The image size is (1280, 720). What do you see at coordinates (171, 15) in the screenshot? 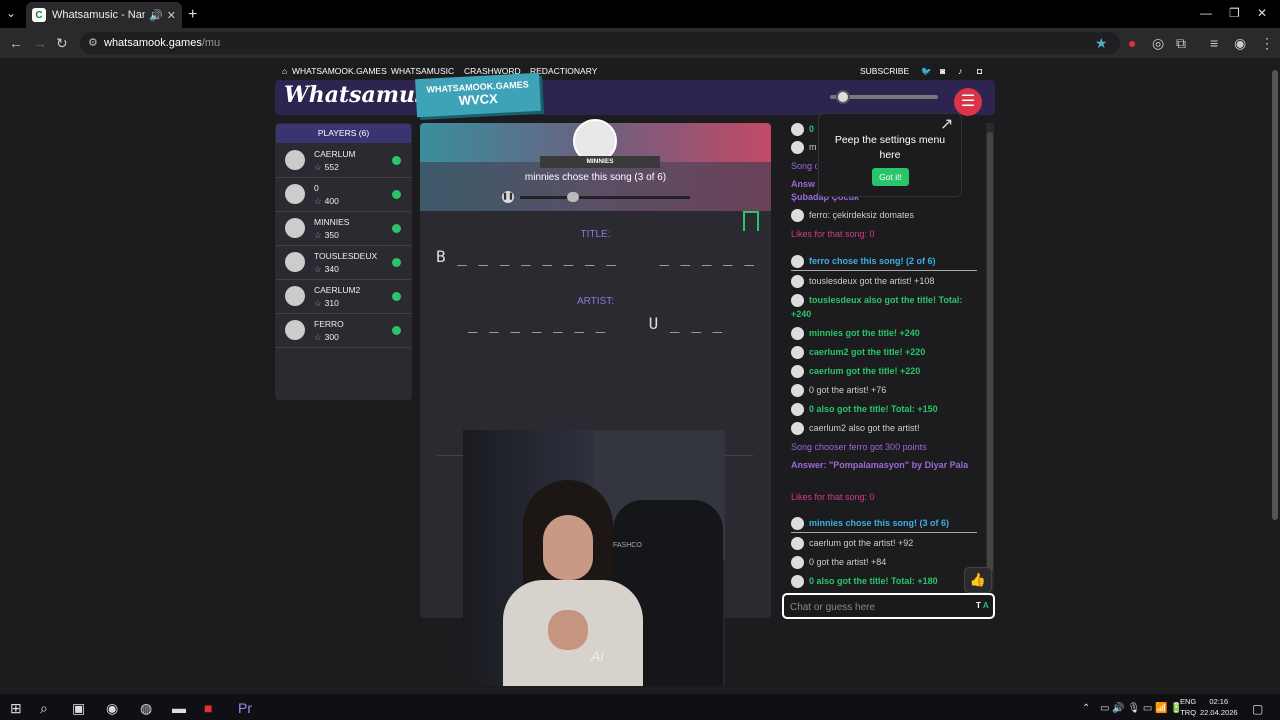
I see `tab-close-icon: ✕` at bounding box center [171, 15].